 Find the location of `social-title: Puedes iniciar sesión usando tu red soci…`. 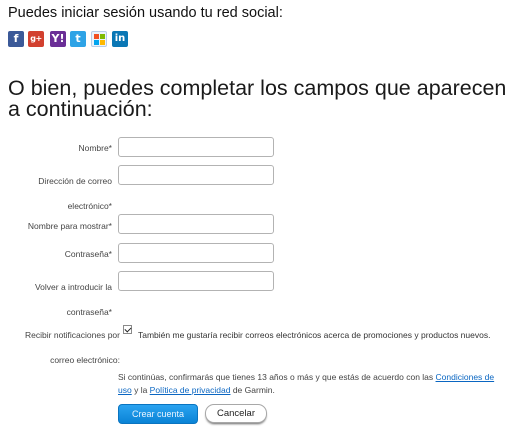

social-title: Puedes iniciar sesión usando tu red soci… is located at coordinates (145, 13).